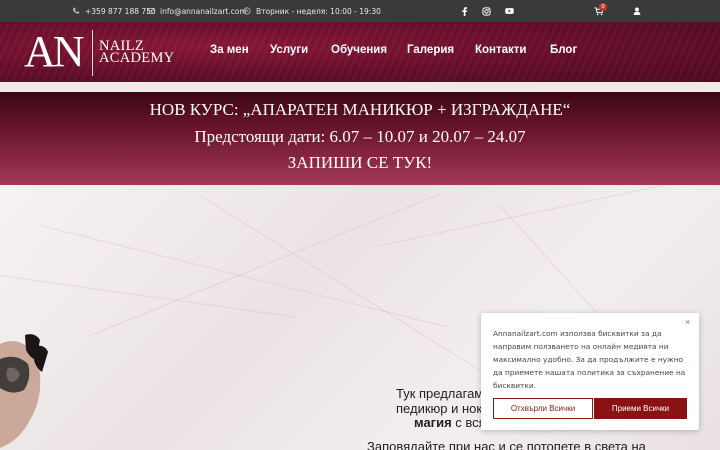 Image resolution: width=720 pixels, height=450 pixels. Describe the element at coordinates (120, 11) in the screenshot. I see `phone-number: +359 877 188 750` at that location.